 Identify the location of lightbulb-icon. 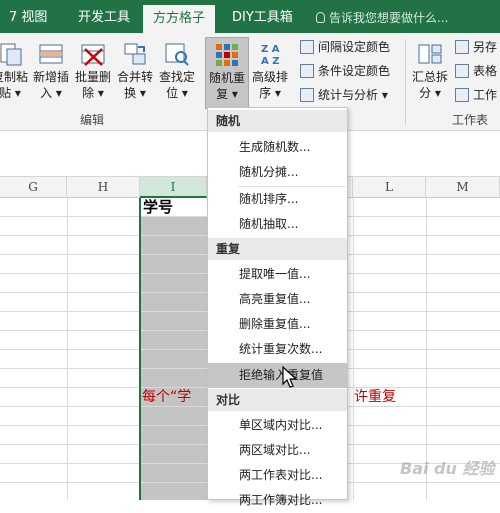
(320, 17).